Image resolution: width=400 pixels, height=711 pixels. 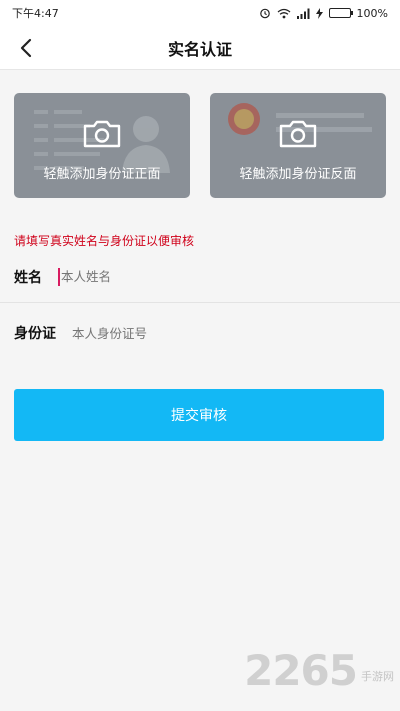 I want to click on id-card-back-upload: 轻触添加身份证反面, so click(x=298, y=145).